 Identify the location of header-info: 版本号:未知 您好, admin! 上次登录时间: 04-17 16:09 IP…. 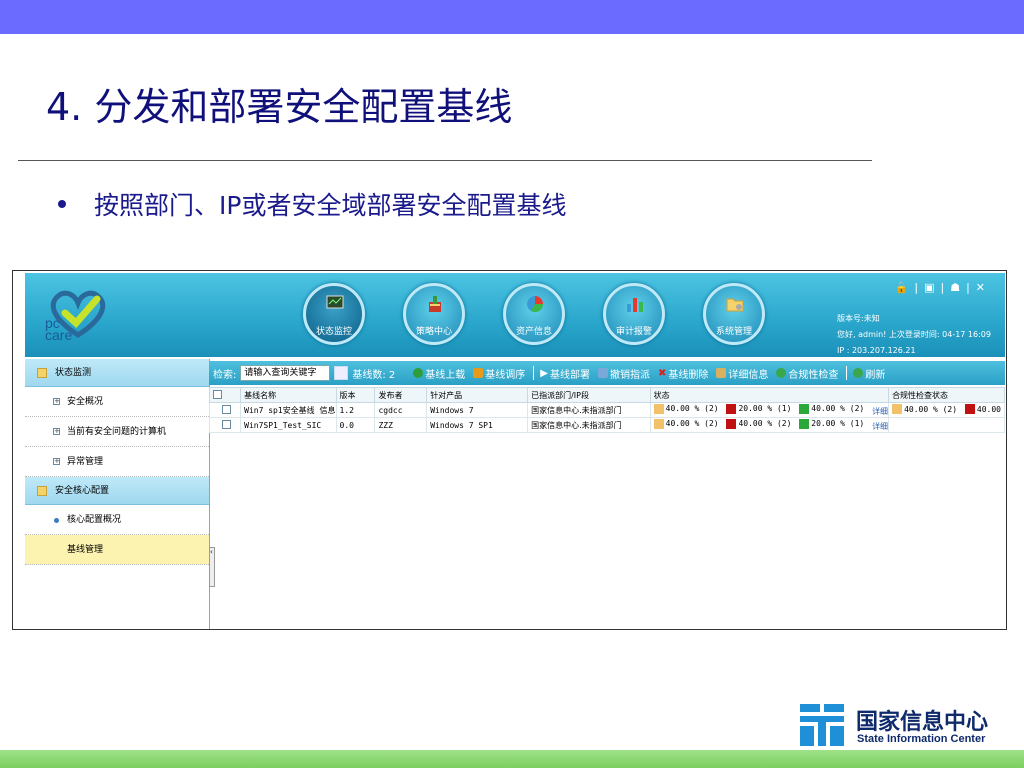
(914, 335).